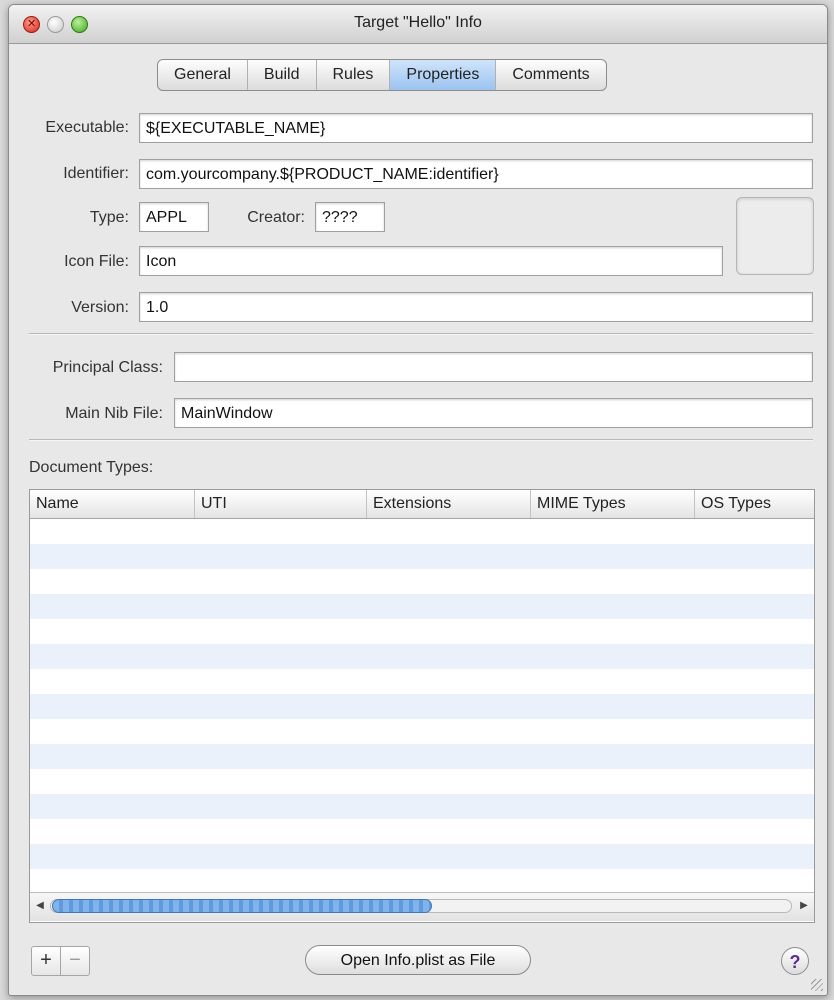 This screenshot has height=1000, width=834. Describe the element at coordinates (817, 985) in the screenshot. I see `resize-grip-icon` at that location.